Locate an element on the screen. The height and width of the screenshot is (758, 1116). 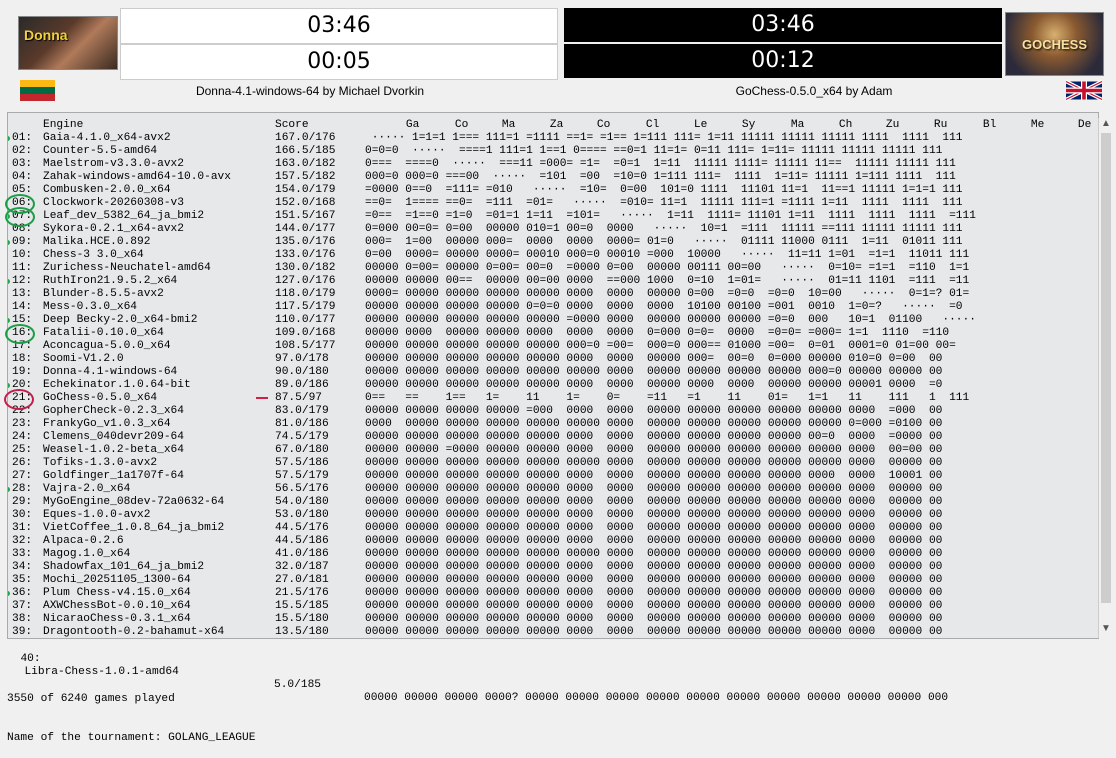
engine-name-cell: RuthIron21.9.5.2_x64 is located at coordinates (110, 281).